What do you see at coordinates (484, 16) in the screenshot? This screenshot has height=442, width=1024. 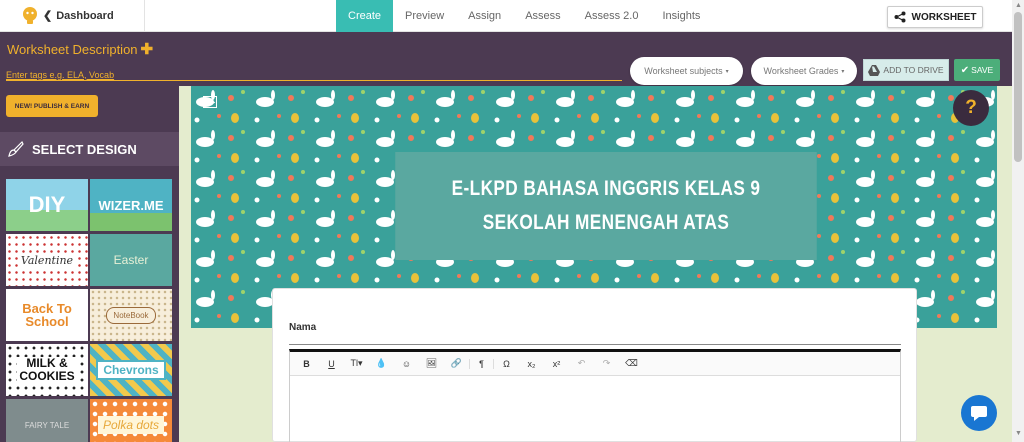 I see `tab-assign: Assign` at bounding box center [484, 16].